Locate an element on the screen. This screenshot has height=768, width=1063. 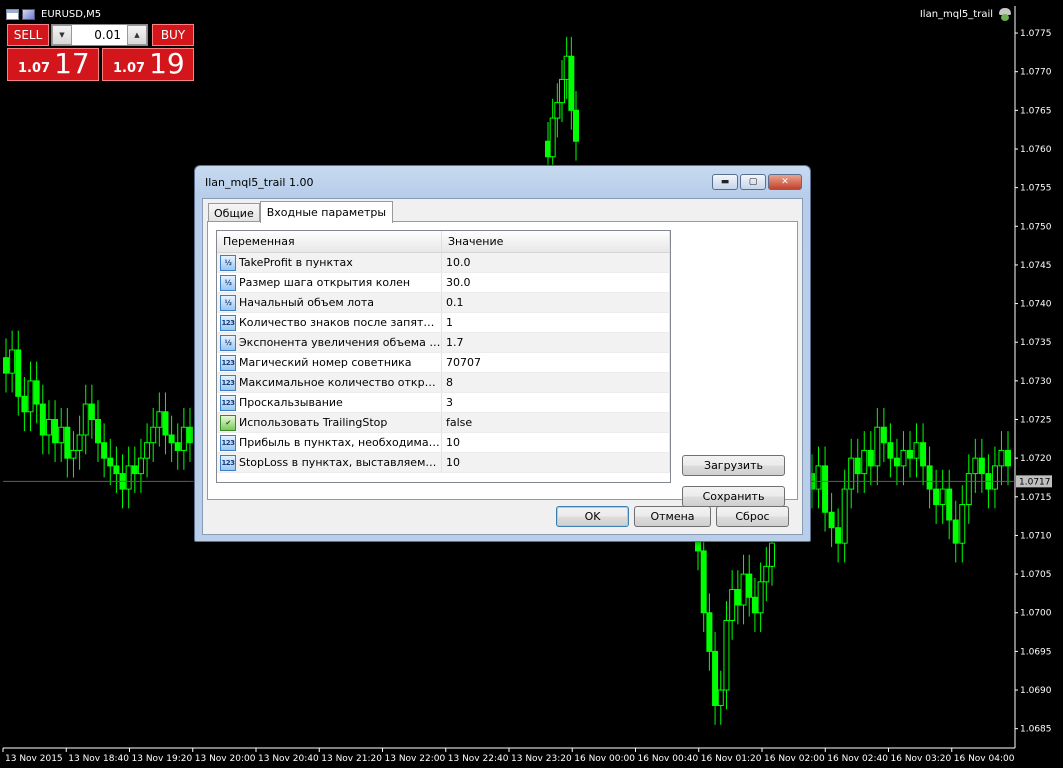
price-tick-label: 1.0770 is located at coordinates (1036, 73).